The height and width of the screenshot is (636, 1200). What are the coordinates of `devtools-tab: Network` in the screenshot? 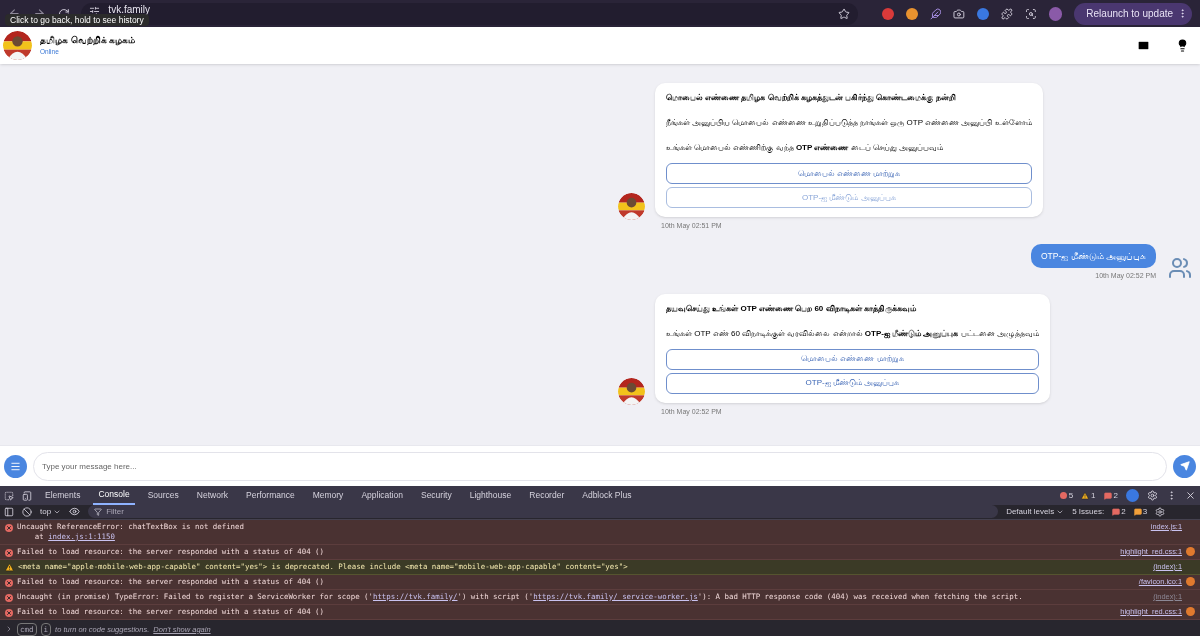 It's located at (212, 495).